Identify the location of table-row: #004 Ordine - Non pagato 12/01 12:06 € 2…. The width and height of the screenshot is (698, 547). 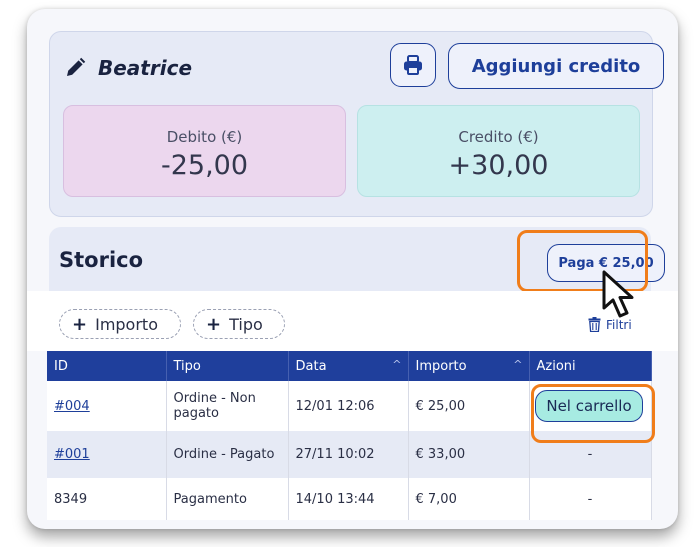
(349, 406).